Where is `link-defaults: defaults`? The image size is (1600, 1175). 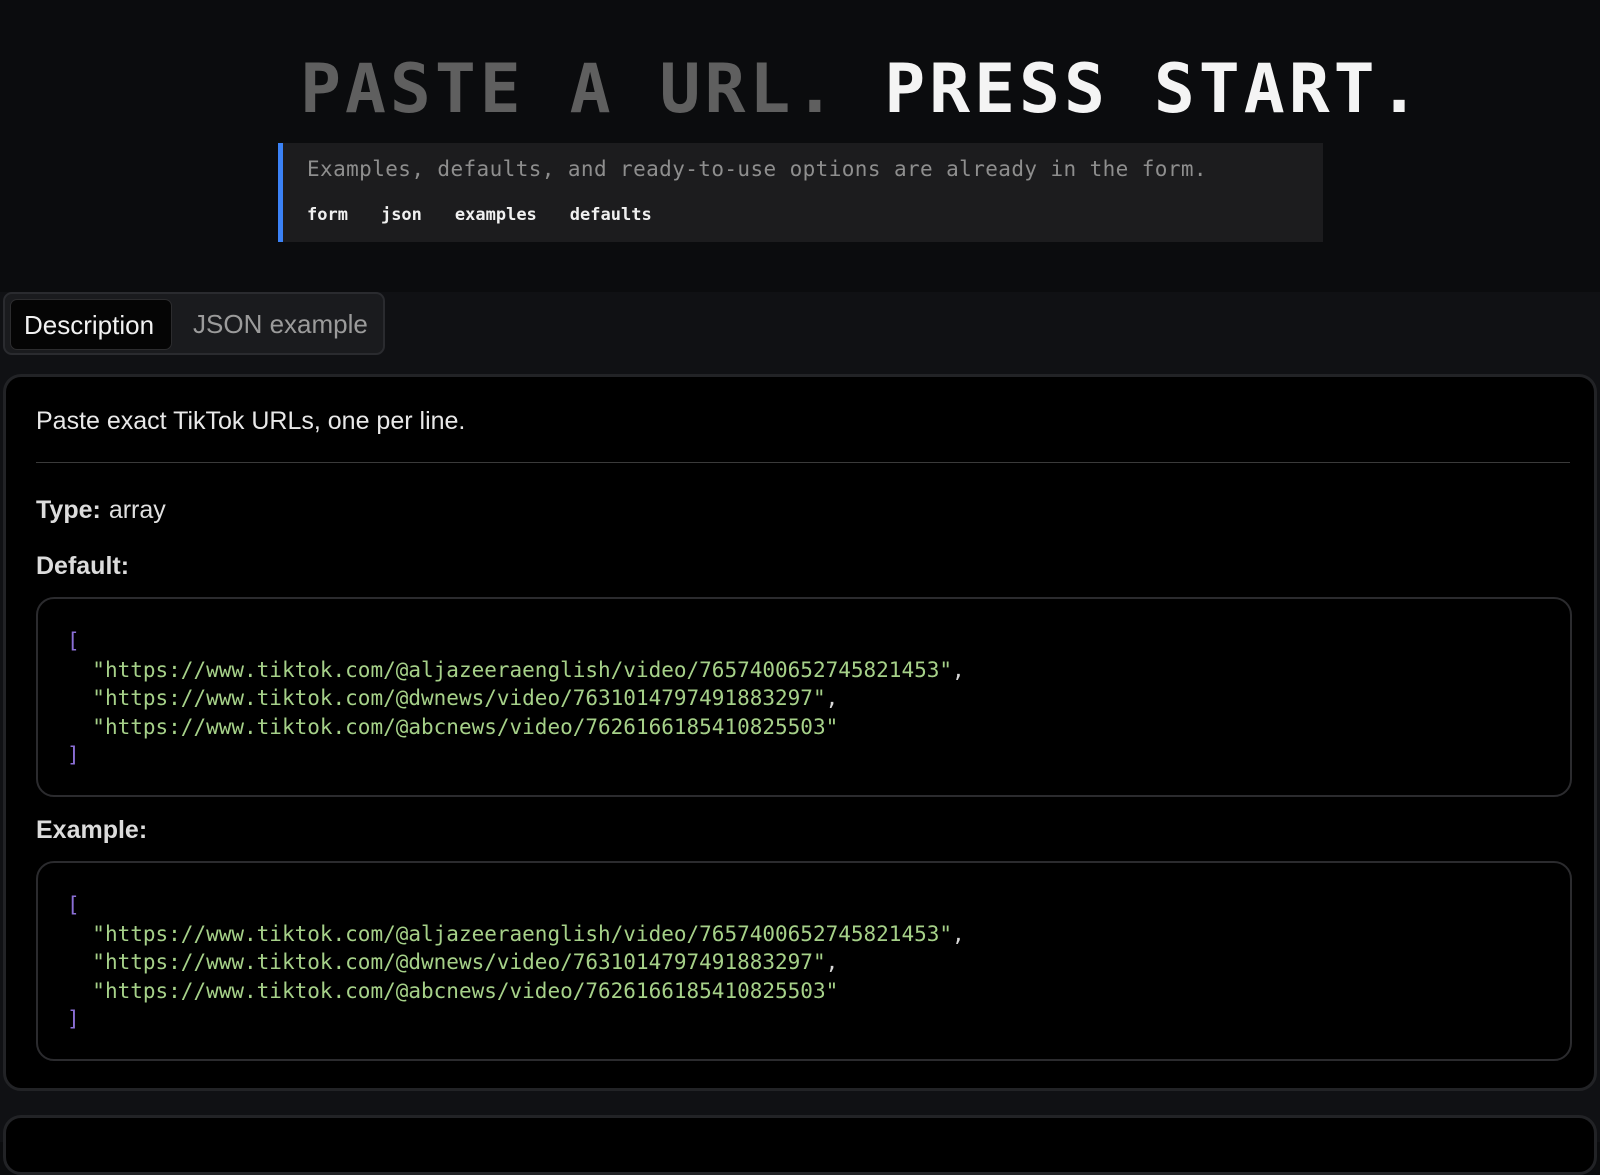 link-defaults: defaults is located at coordinates (611, 215).